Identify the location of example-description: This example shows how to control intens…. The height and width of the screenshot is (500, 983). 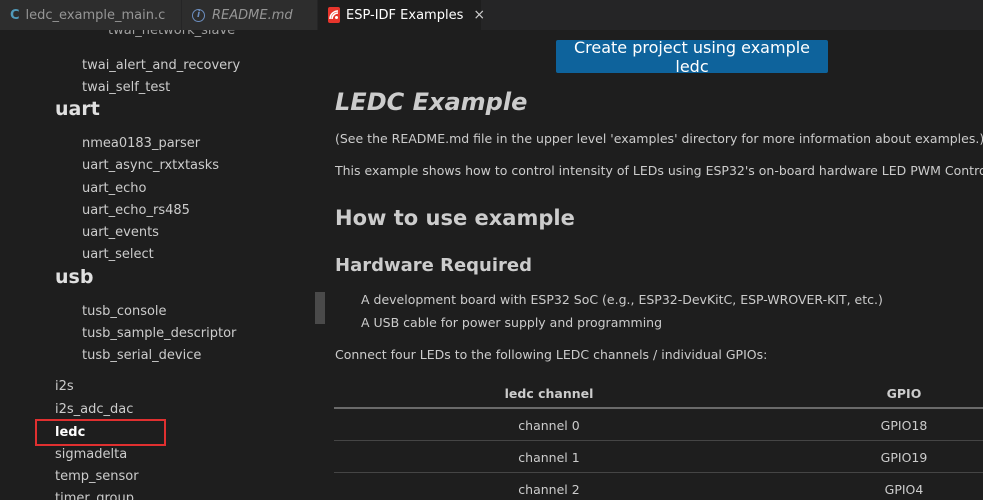
(659, 170).